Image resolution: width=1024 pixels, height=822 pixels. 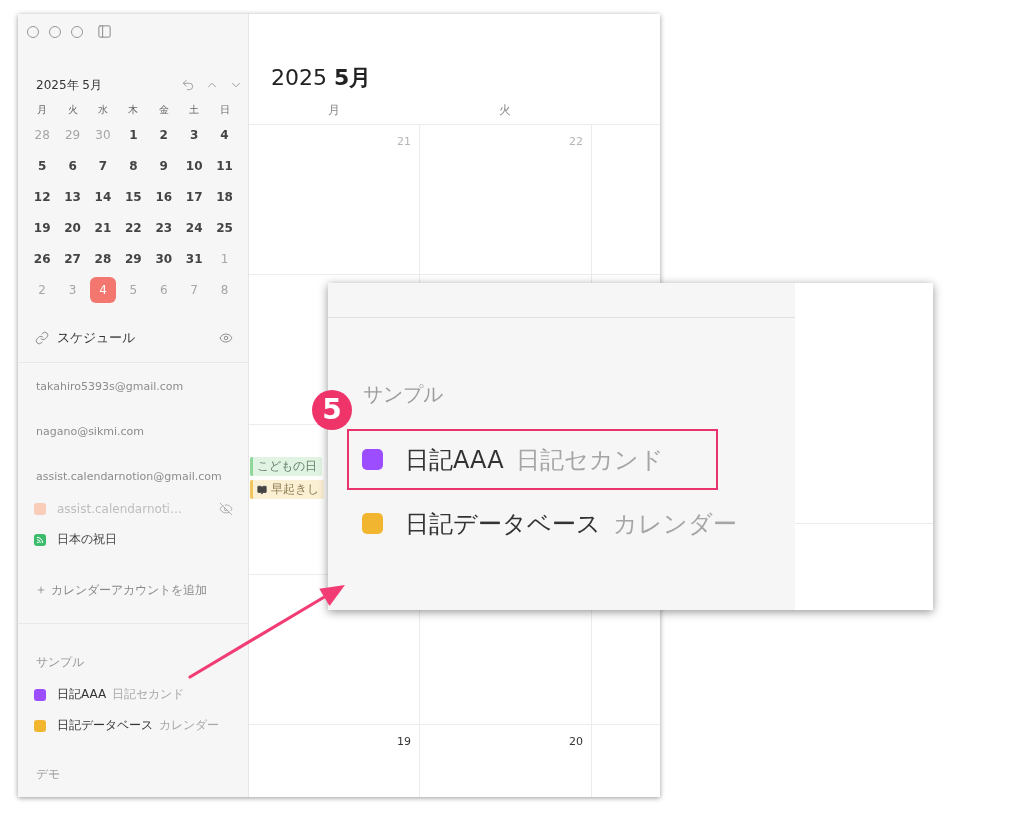 I want to click on calendar-day: 10, so click(x=194, y=165).